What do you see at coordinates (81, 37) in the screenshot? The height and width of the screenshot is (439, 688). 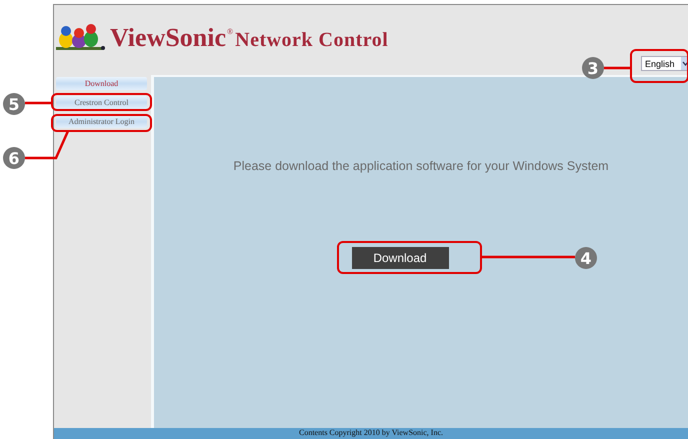 I see `birds-logo-icon` at bounding box center [81, 37].